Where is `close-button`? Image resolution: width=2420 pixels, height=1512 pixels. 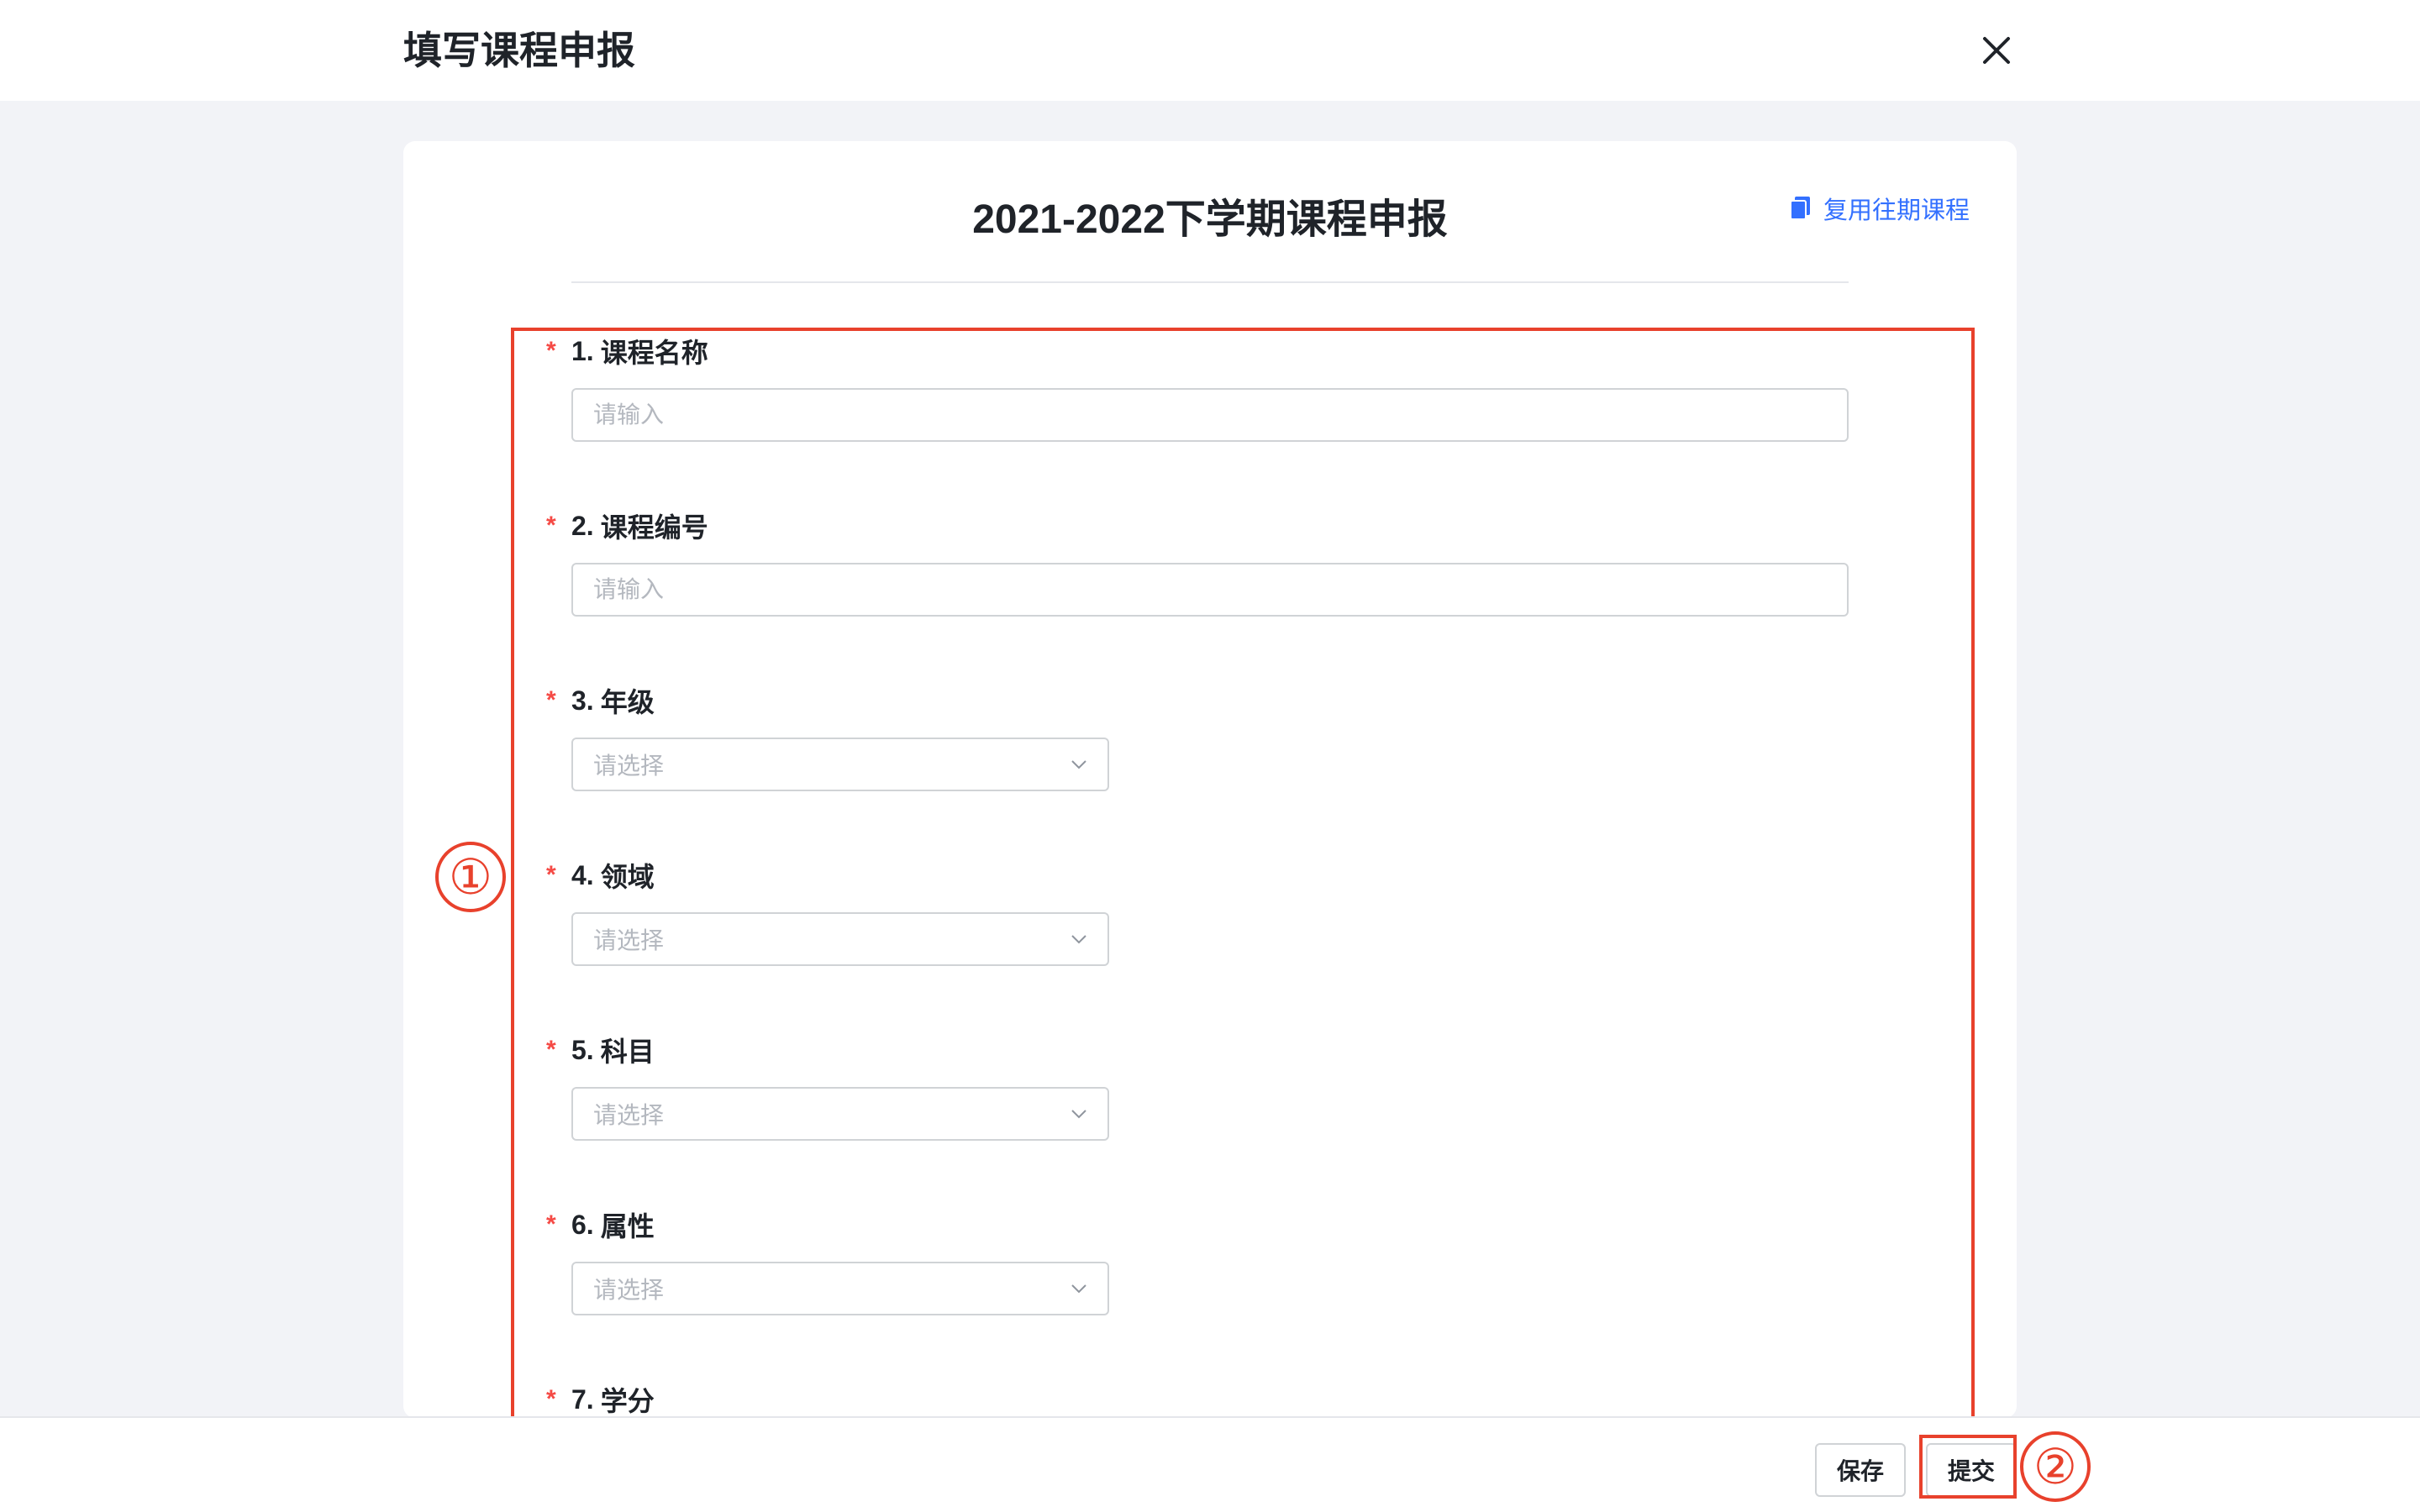
close-button is located at coordinates (1996, 50).